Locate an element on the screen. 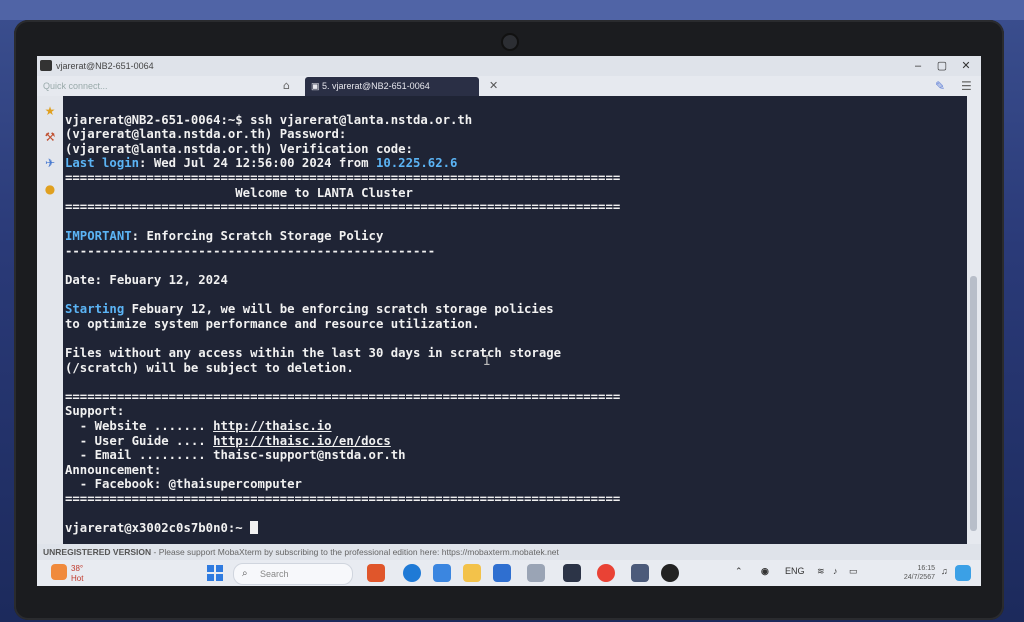  battery-icon: ▭ is located at coordinates (853, 571).